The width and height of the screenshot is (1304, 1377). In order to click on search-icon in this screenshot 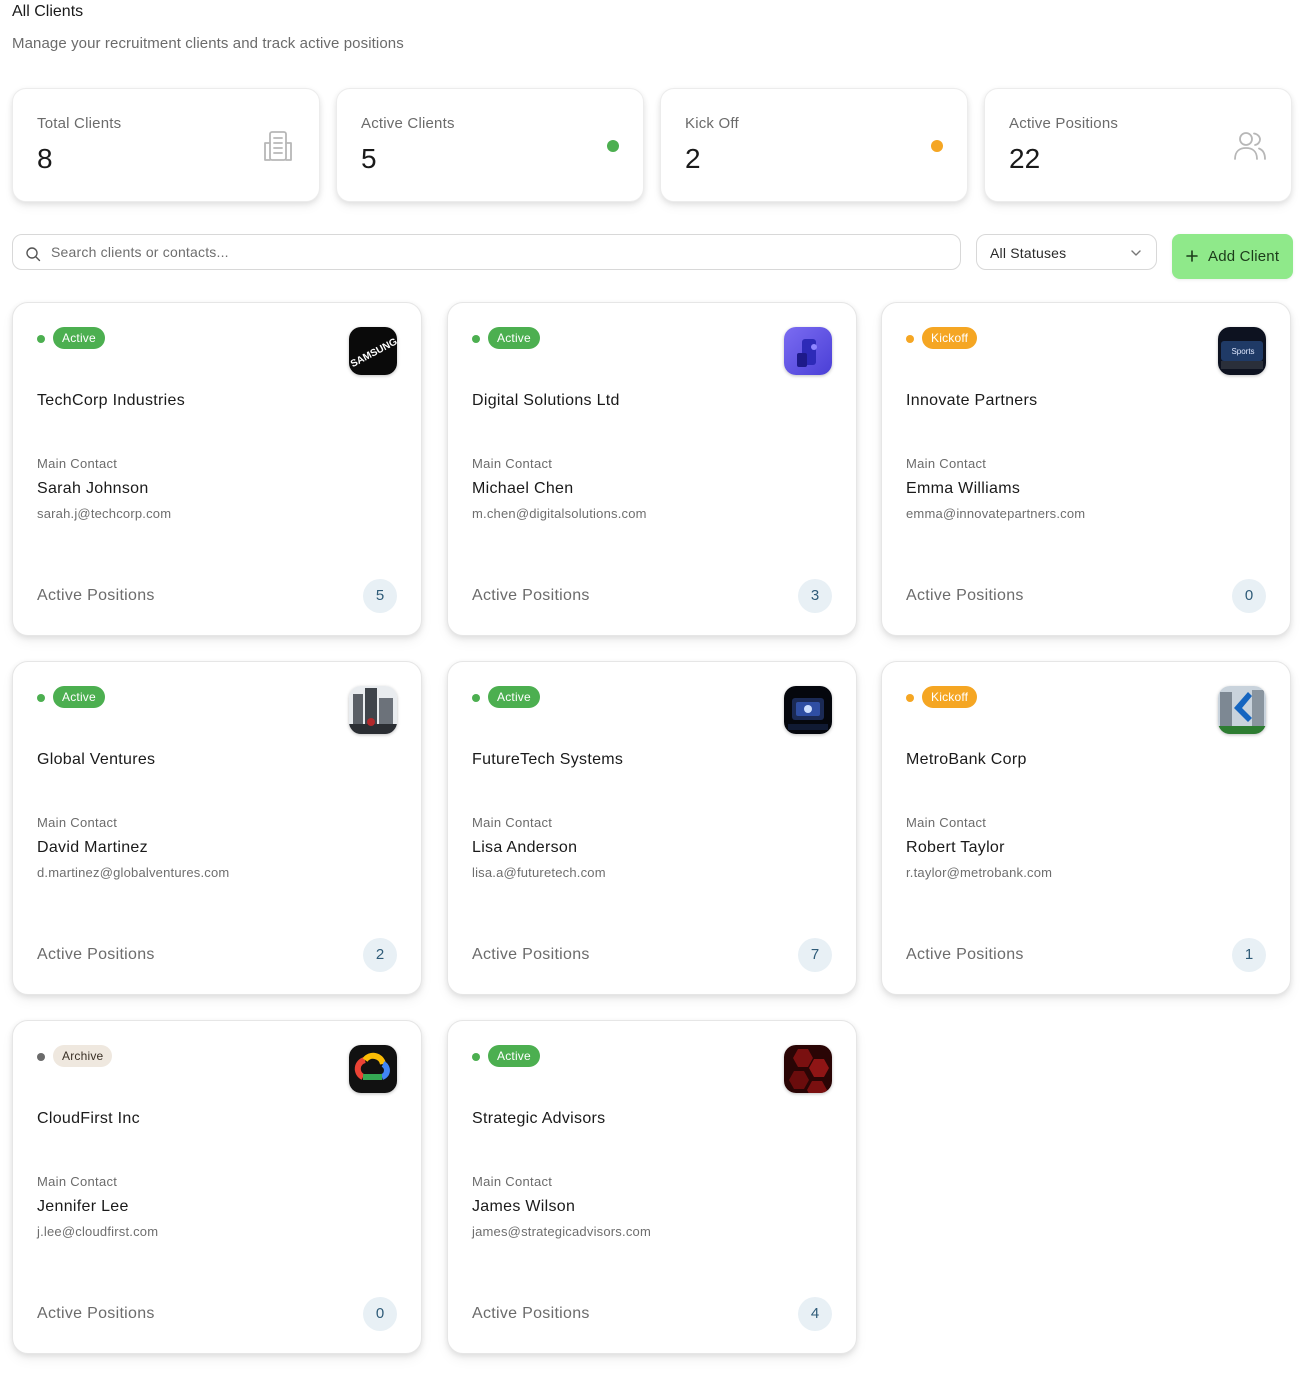, I will do `click(33, 254)`.